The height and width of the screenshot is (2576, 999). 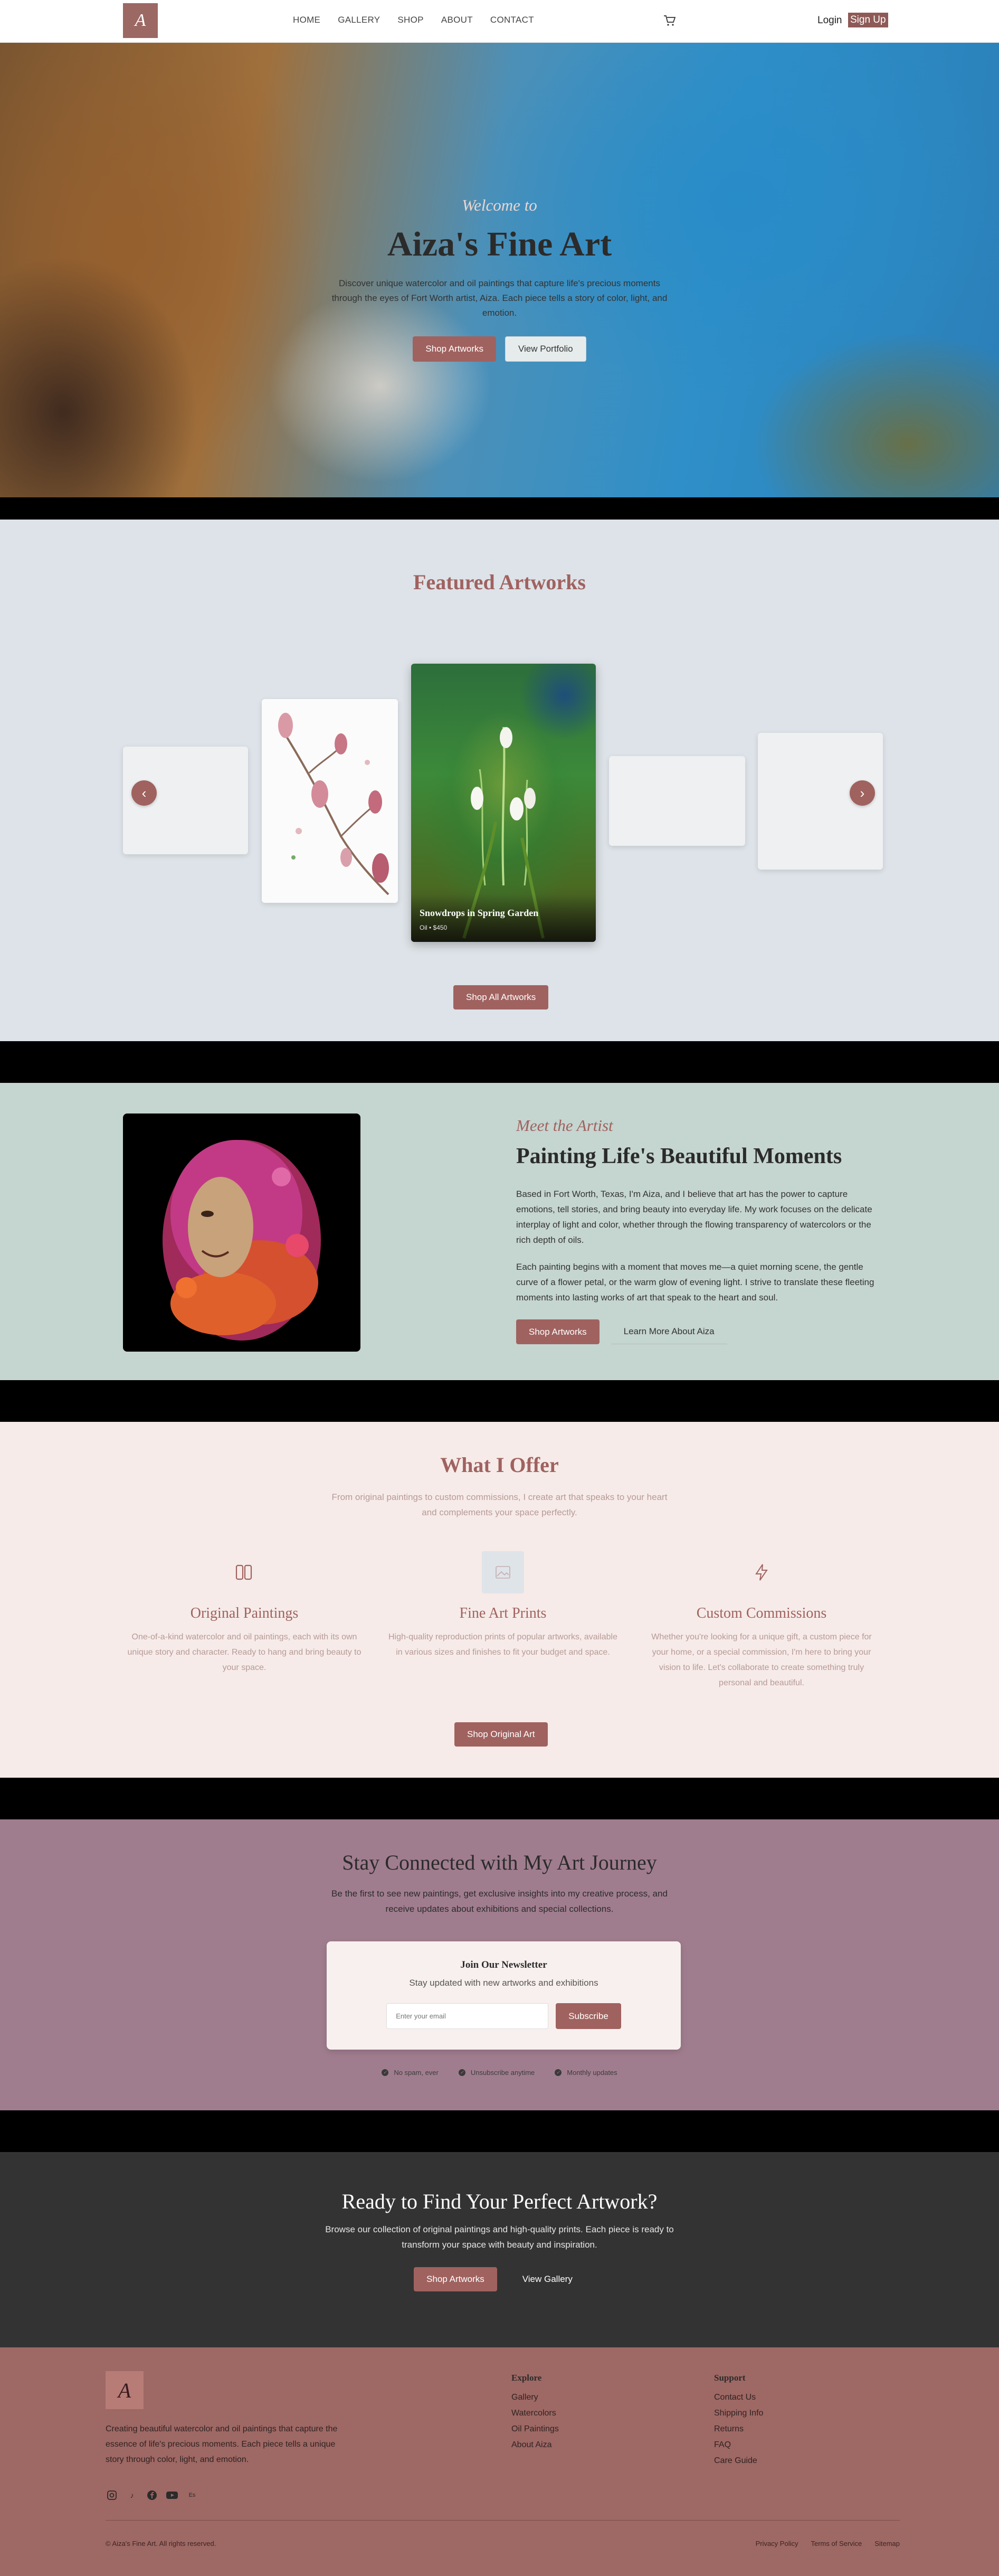 What do you see at coordinates (777, 2543) in the screenshot?
I see `privacy-link: Privacy Policy` at bounding box center [777, 2543].